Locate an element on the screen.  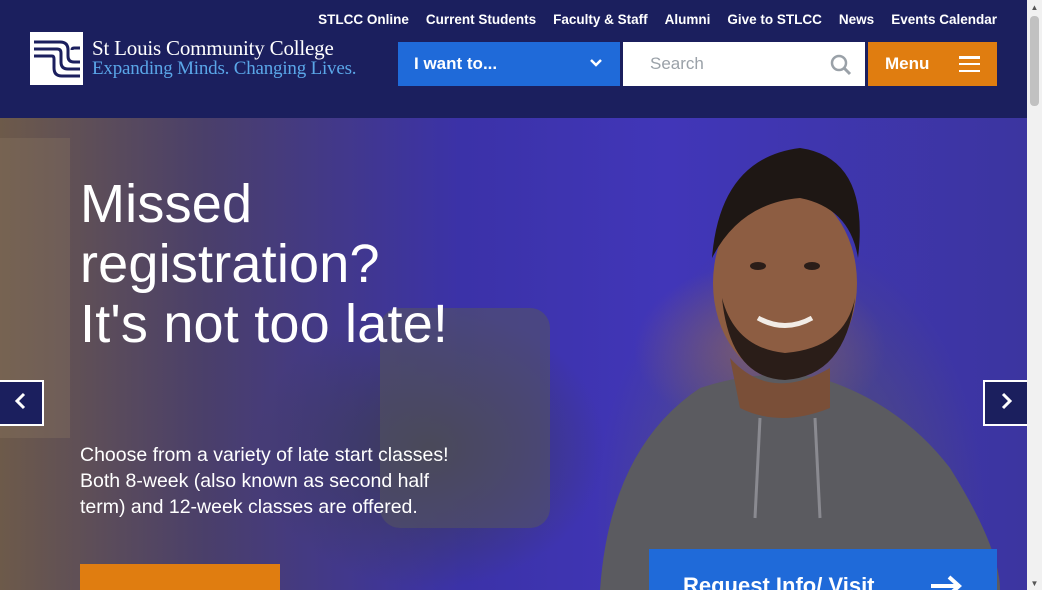
chevron-right-icon is located at coordinates (1006, 403).